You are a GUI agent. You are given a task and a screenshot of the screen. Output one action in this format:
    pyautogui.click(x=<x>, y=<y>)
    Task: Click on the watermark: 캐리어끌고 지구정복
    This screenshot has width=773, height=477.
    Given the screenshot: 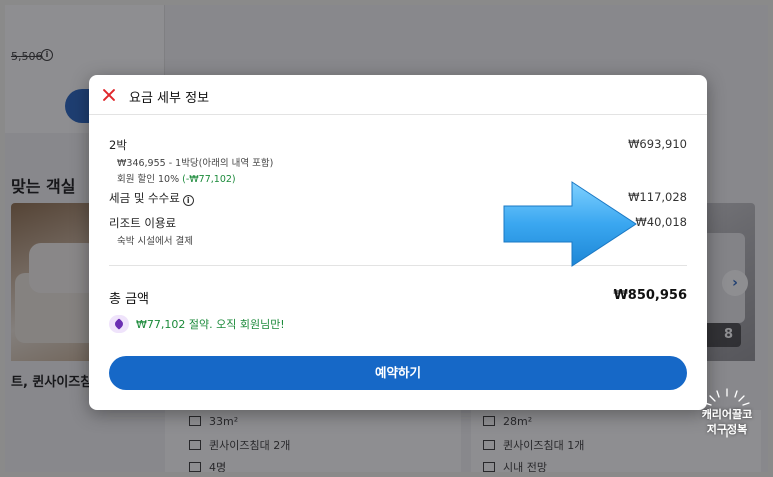 What is the action you would take?
    pyautogui.click(x=727, y=423)
    